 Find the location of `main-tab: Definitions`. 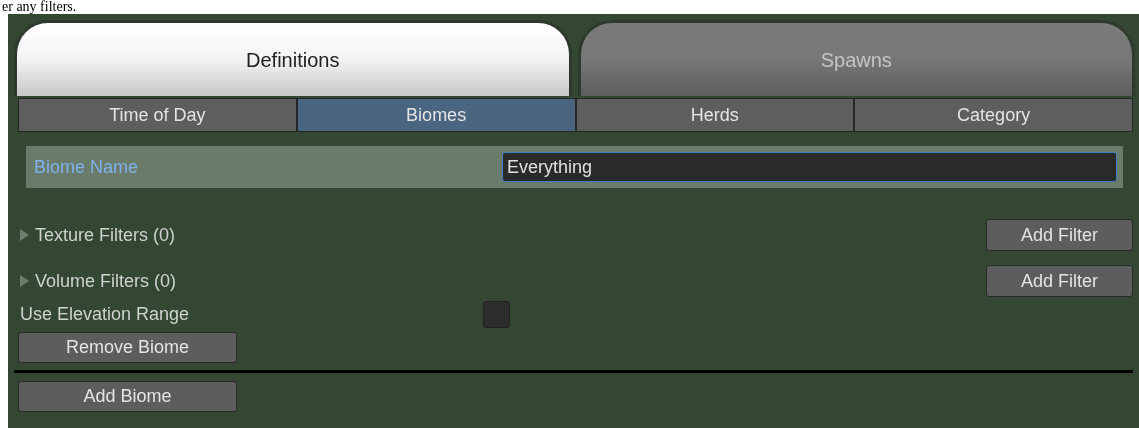

main-tab: Definitions is located at coordinates (293, 58).